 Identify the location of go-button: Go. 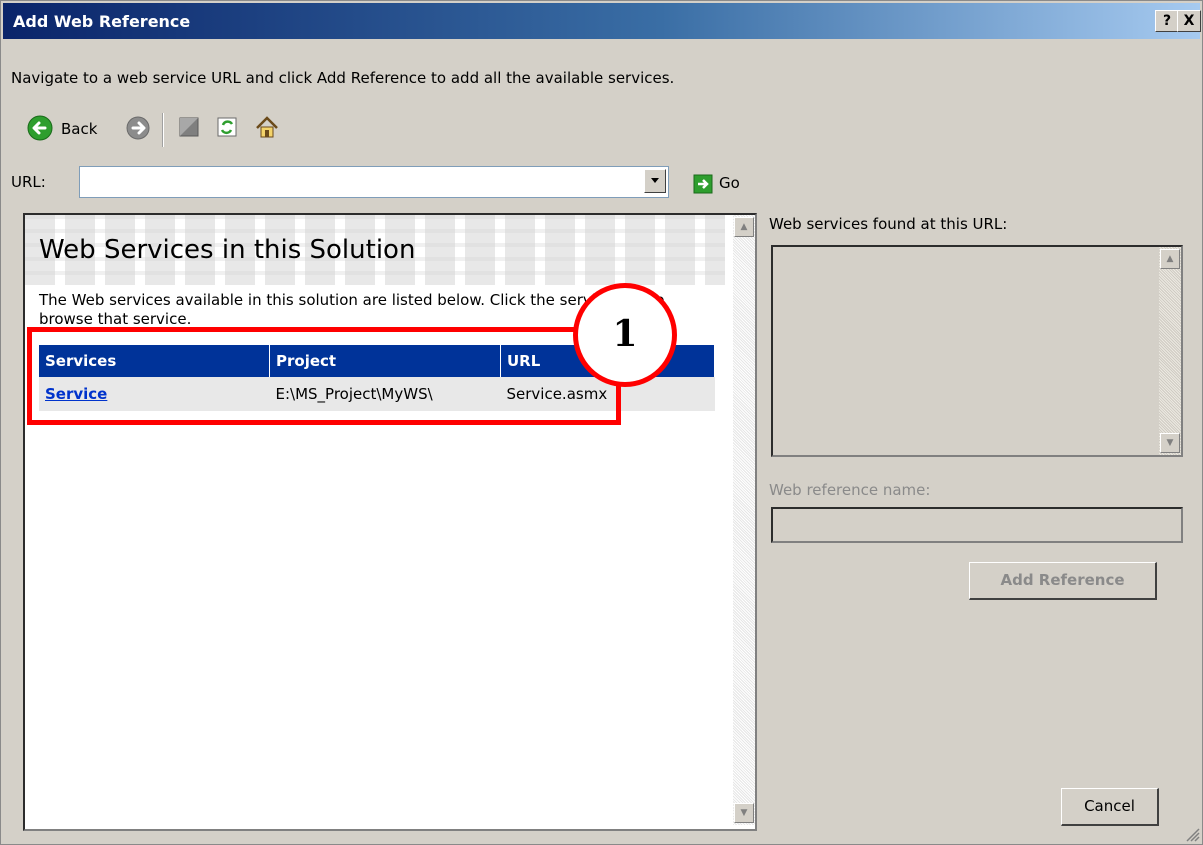
(716, 186).